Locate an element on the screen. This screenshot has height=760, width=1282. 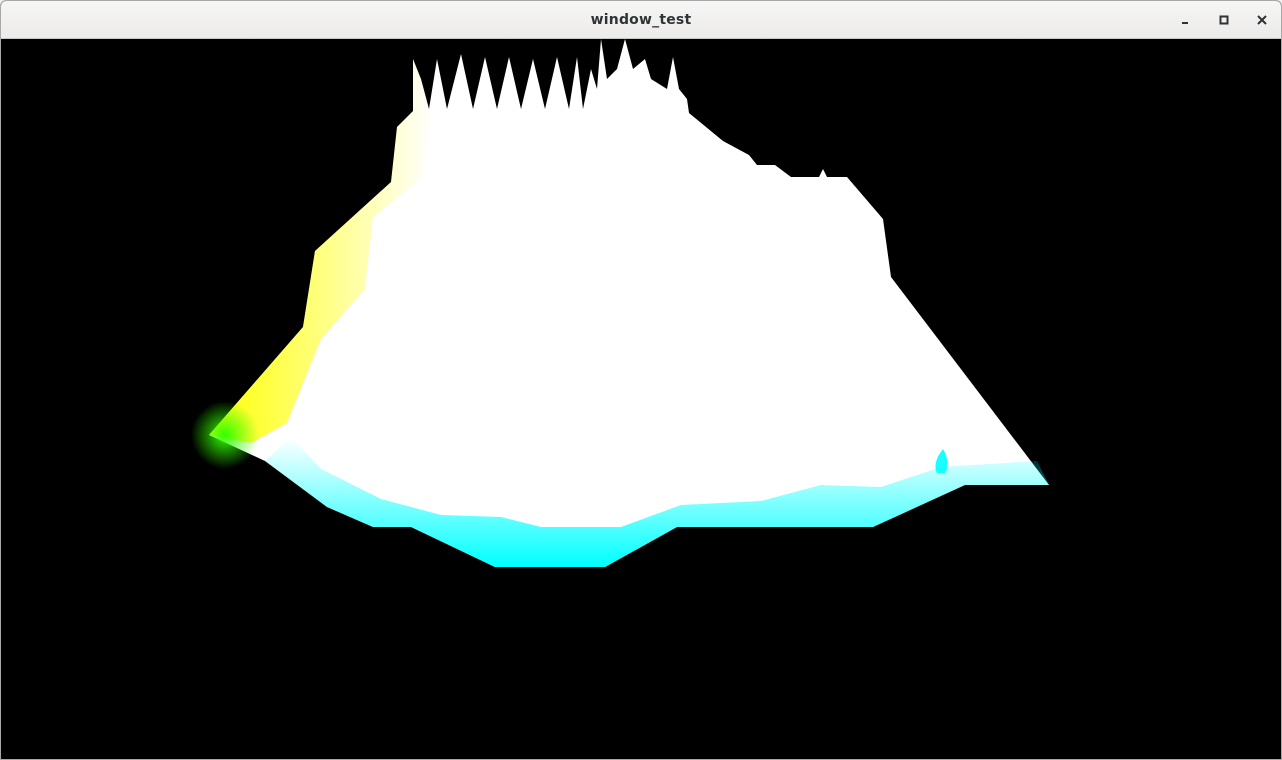
maximize-button is located at coordinates (1224, 20).